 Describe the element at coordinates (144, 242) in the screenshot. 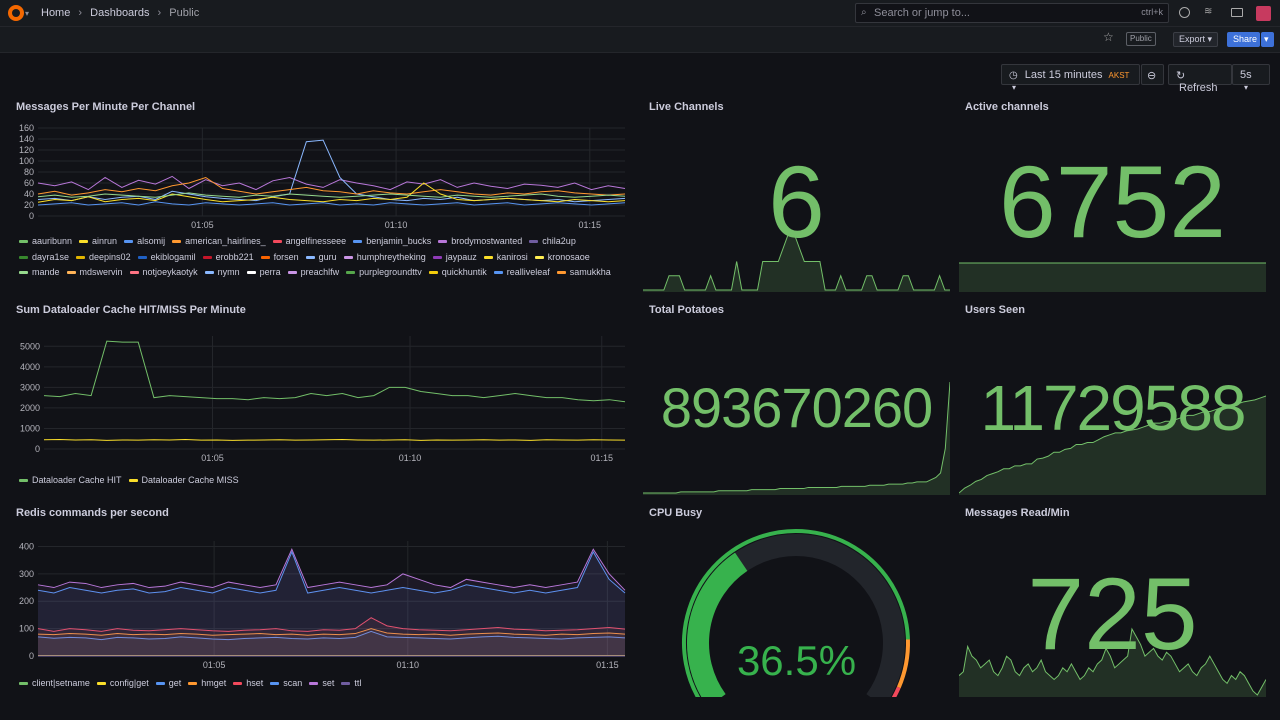

I see `legend-item: alsomij` at that location.